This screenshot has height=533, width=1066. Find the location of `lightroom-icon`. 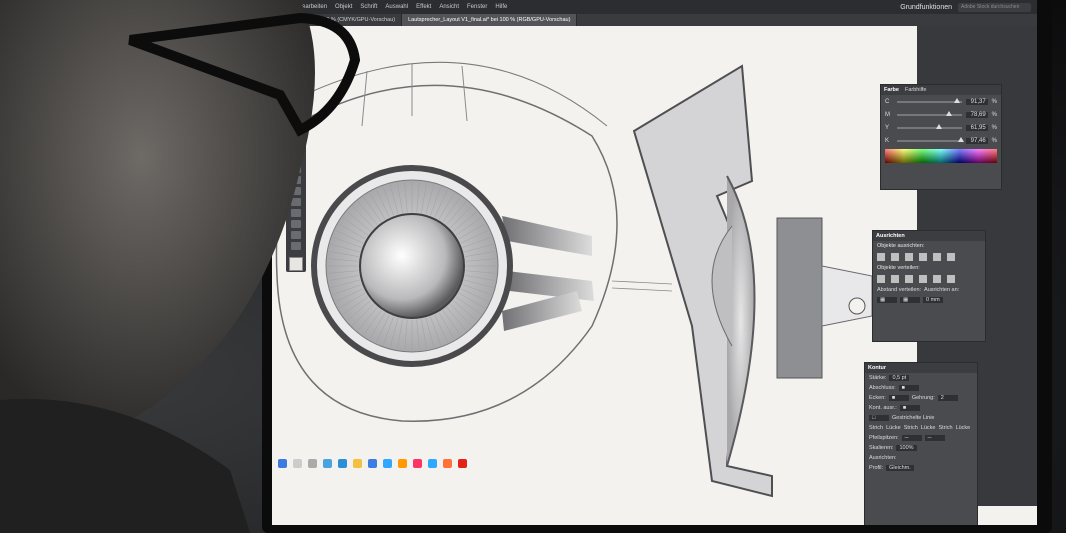

lightroom-icon is located at coordinates (432, 463).